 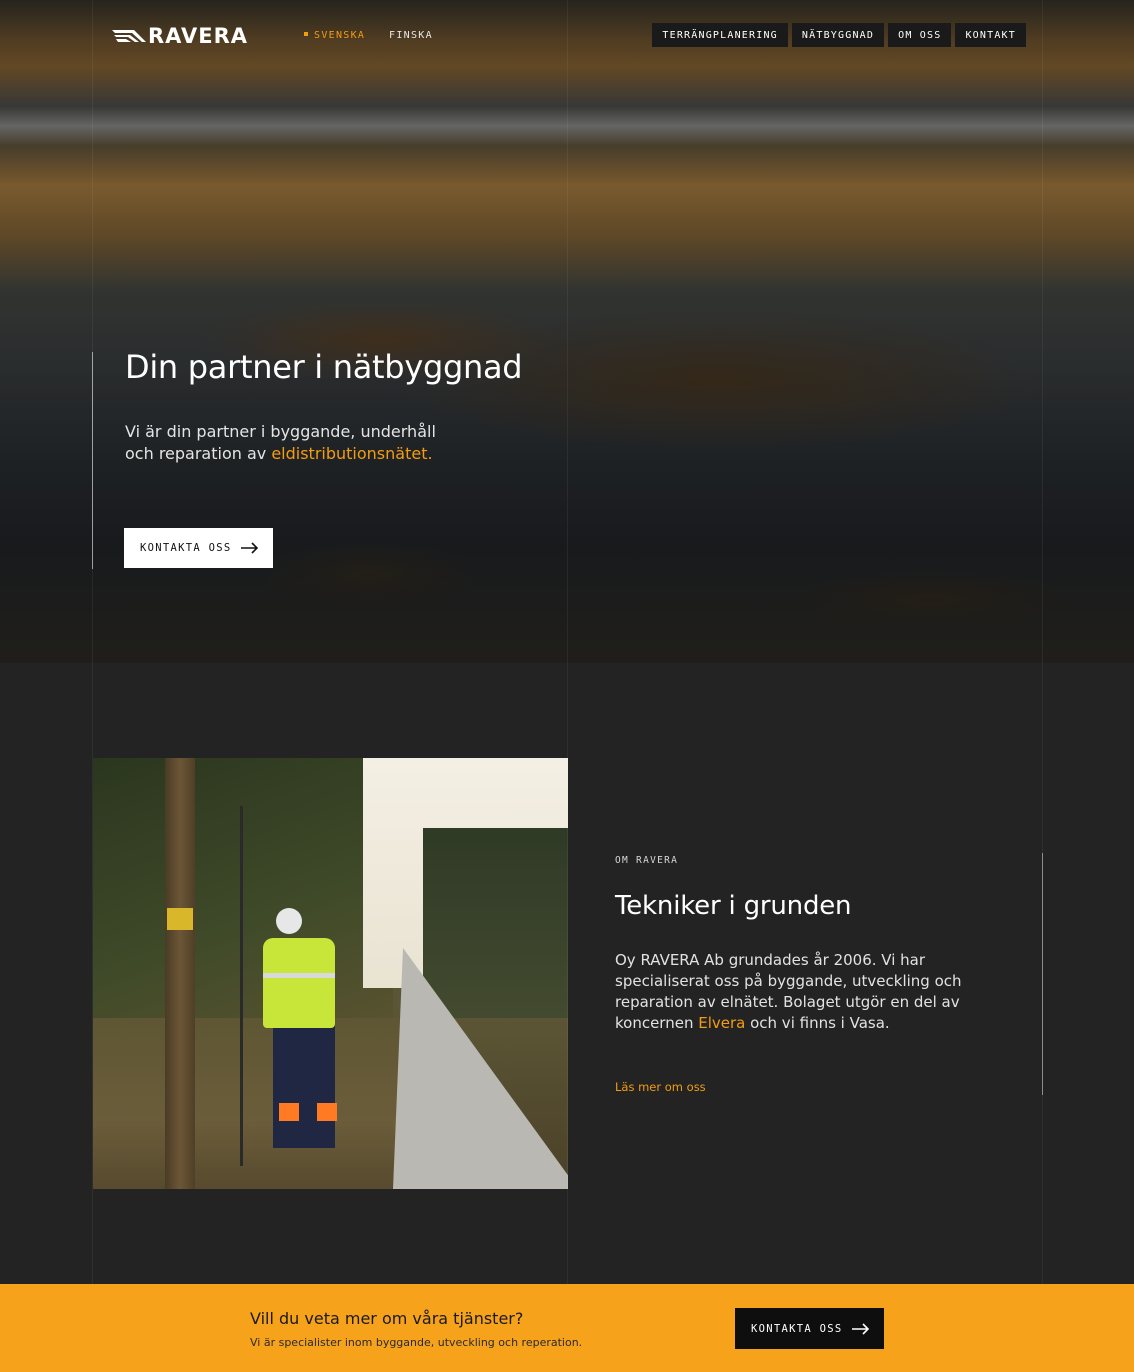 What do you see at coordinates (721, 1023) in the screenshot?
I see `elvera-link: Elvera` at bounding box center [721, 1023].